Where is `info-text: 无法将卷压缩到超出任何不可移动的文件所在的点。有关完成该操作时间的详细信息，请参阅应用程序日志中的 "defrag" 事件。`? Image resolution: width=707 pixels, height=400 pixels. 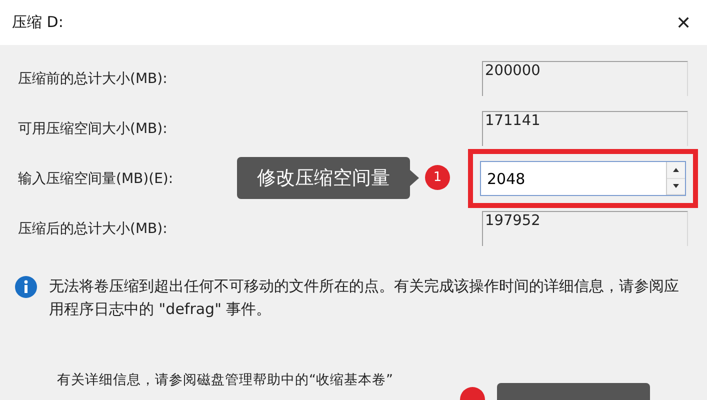
info-text: 无法将卷压缩到超出任何不可移动的文件所在的点。有关完成该操作时间的详细信息，请参阅应用程序日志中的 "defrag" 事件。 is located at coordinates (364, 298).